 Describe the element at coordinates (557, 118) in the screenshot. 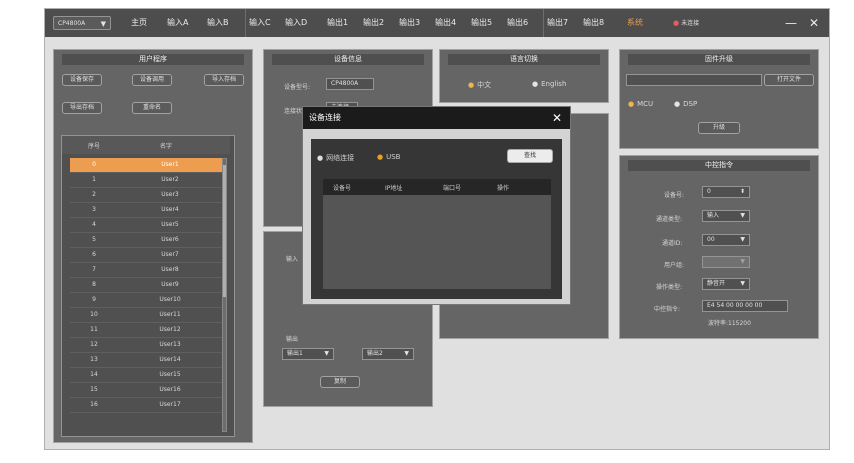

I see `dialog-close-button: ✕` at that location.